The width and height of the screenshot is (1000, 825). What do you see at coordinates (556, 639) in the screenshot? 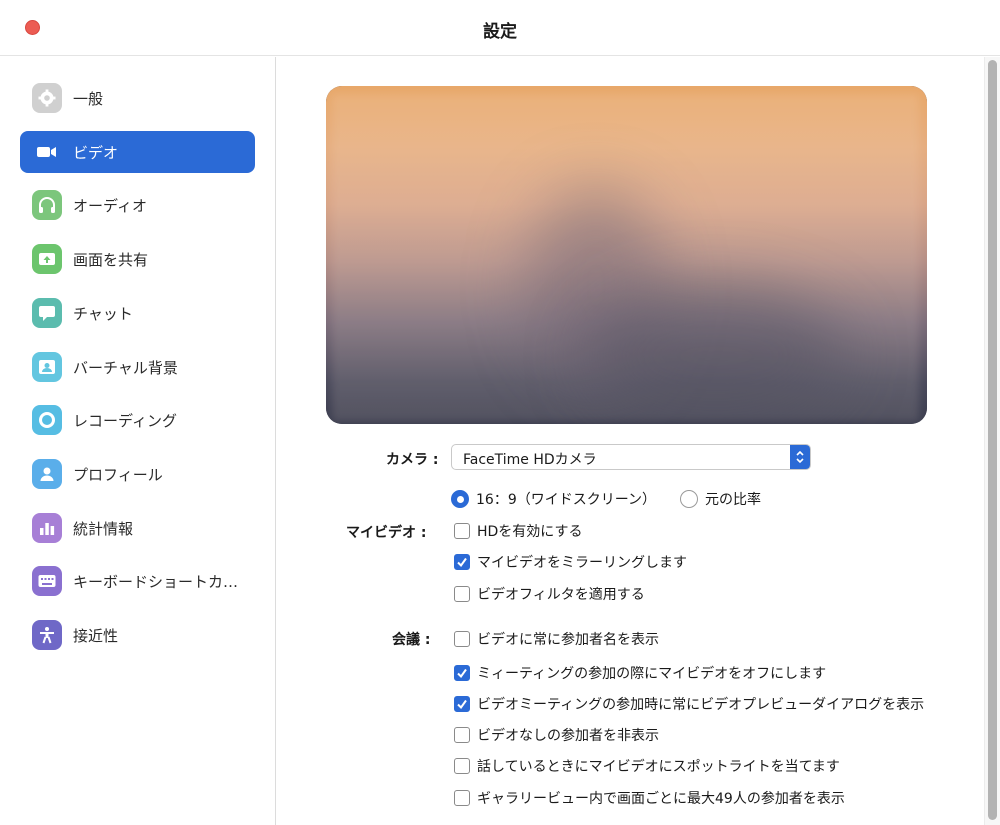
I see `always-show-names-option: ビデオに常に参加者名を表示` at bounding box center [556, 639].